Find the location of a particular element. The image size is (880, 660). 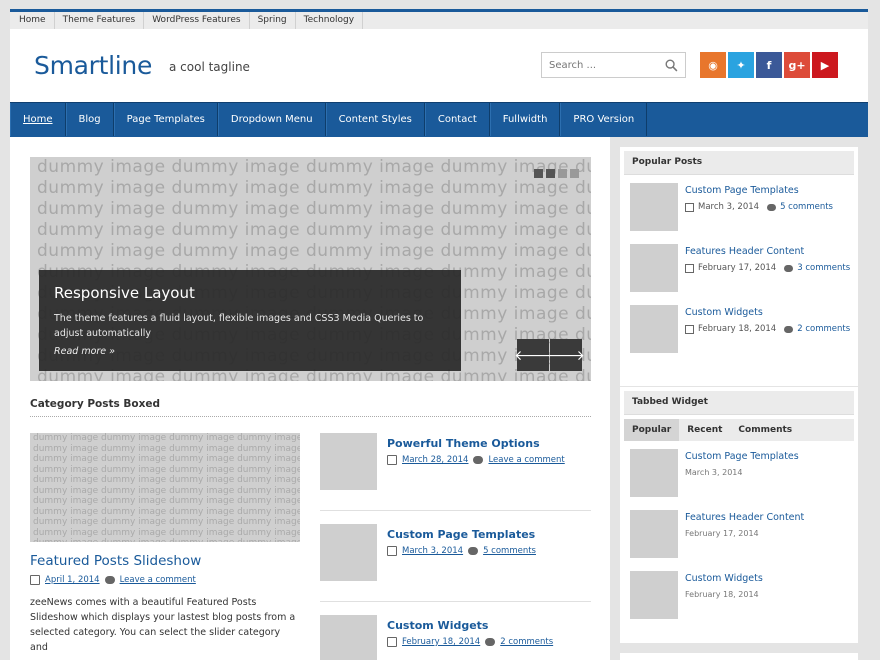

twitter-icon: ✦ is located at coordinates (741, 65).